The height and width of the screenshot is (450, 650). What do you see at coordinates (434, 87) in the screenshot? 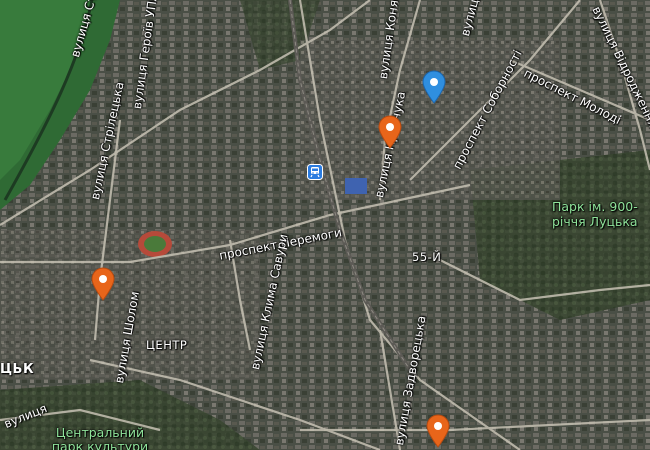
I see `pin-blue` at bounding box center [434, 87].